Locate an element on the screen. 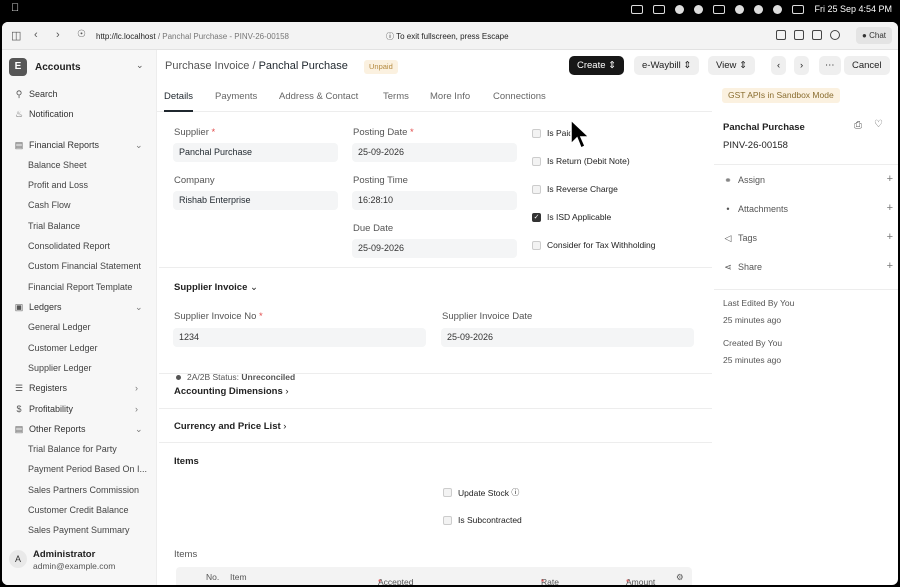 Image resolution: width=900 pixels, height=587 pixels. tab-address-contact: Address & Contact is located at coordinates (318, 96).